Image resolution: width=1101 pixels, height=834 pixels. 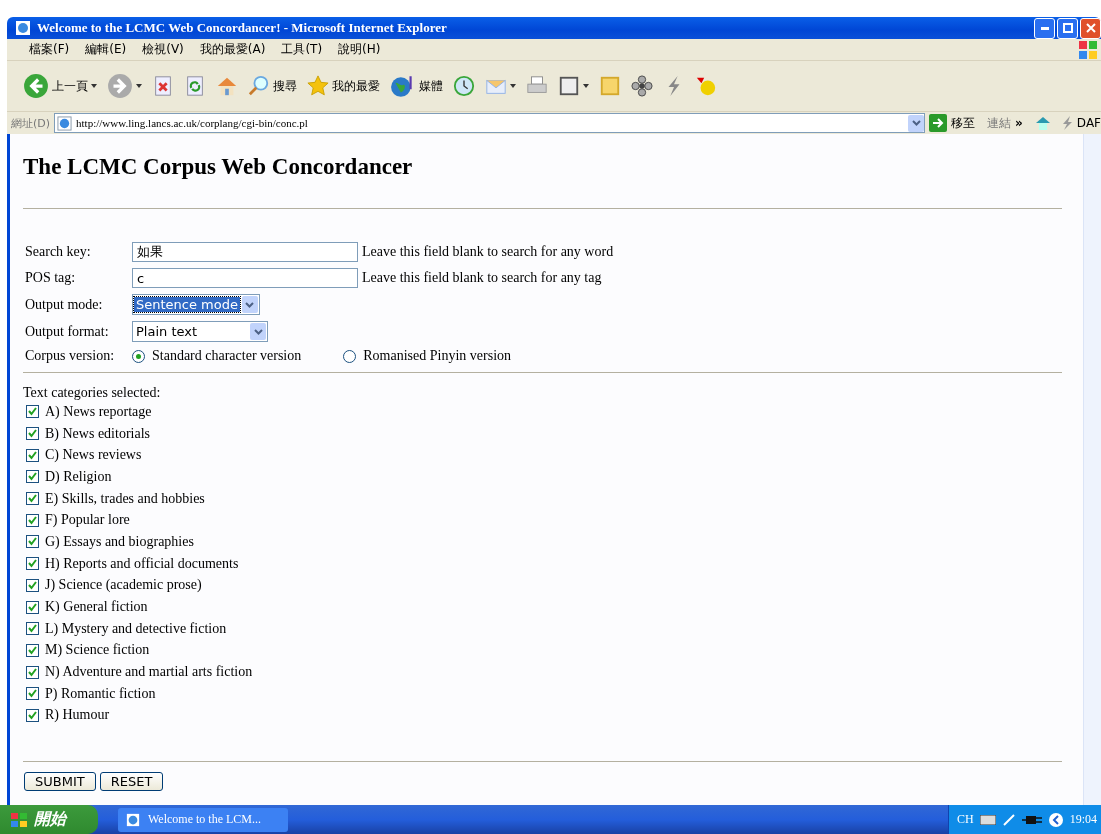 I want to click on field-label: Corpus version:, so click(x=70, y=356).